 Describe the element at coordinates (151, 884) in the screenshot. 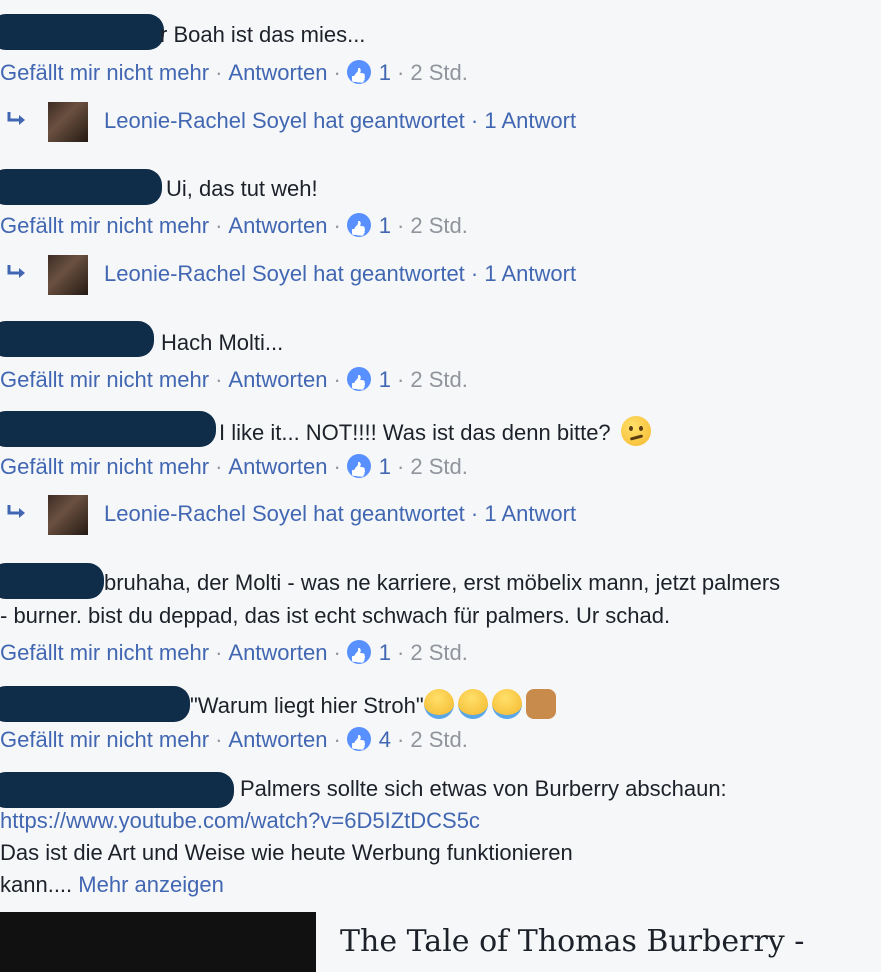

I see `show-more-link: Mehr anzeigen` at that location.